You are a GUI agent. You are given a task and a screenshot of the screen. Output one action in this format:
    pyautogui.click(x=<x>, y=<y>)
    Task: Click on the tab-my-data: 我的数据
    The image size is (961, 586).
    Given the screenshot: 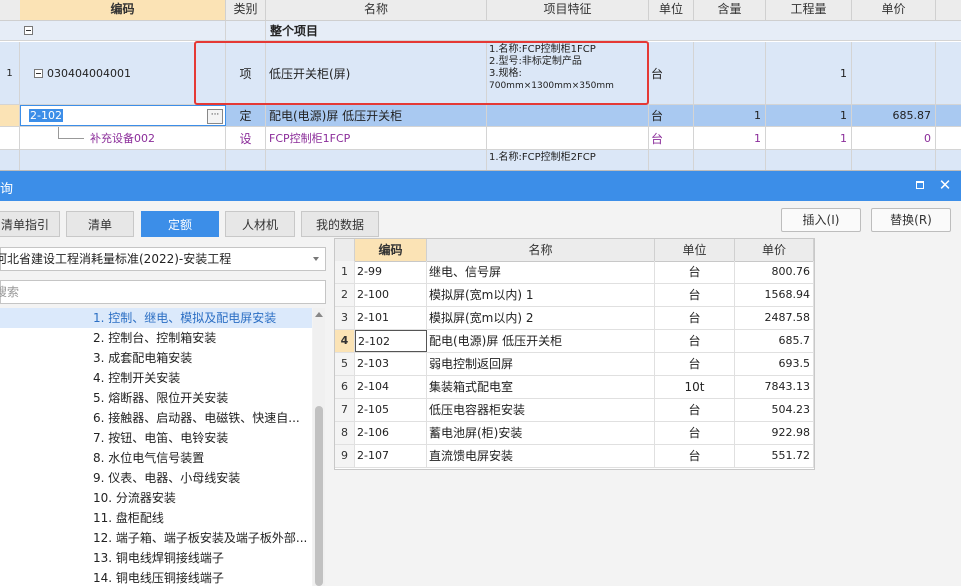 What is the action you would take?
    pyautogui.click(x=340, y=224)
    